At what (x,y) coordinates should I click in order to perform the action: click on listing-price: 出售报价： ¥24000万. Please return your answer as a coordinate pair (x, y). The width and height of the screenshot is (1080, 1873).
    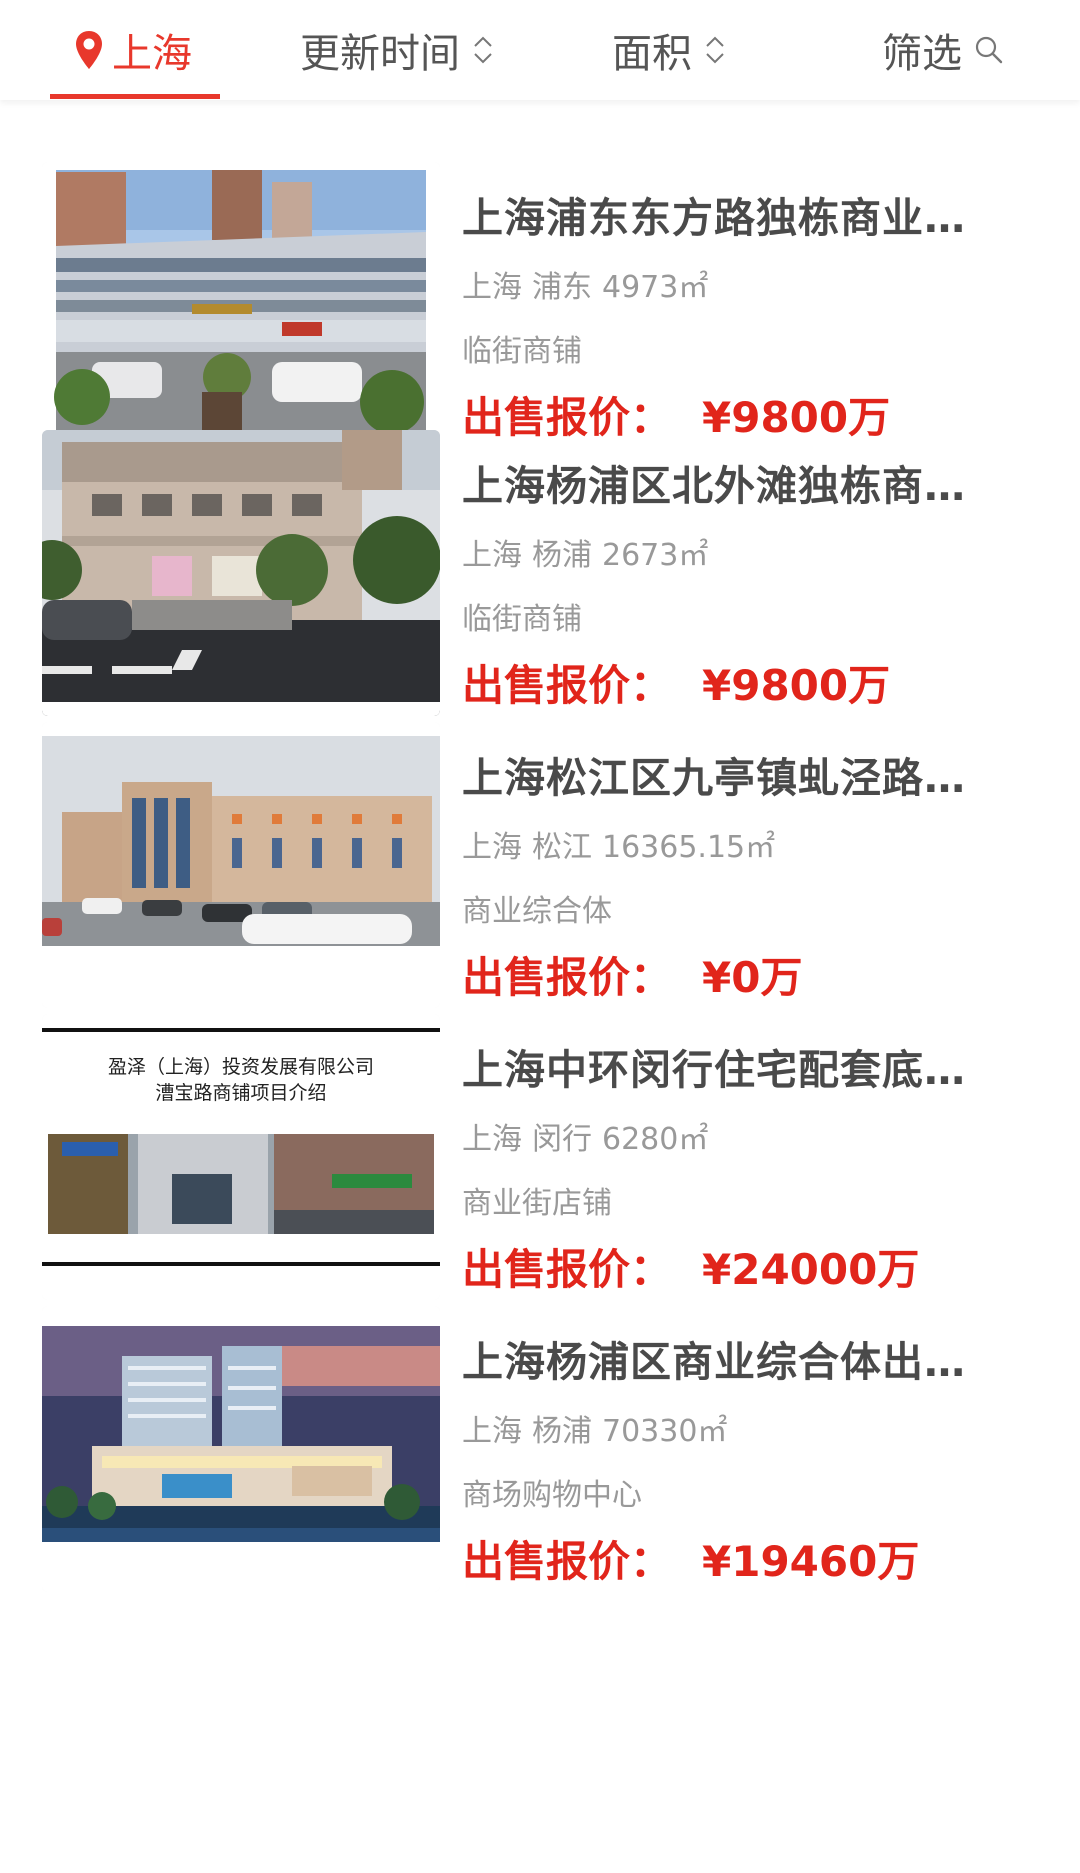
    Looking at the image, I should click on (690, 1266).